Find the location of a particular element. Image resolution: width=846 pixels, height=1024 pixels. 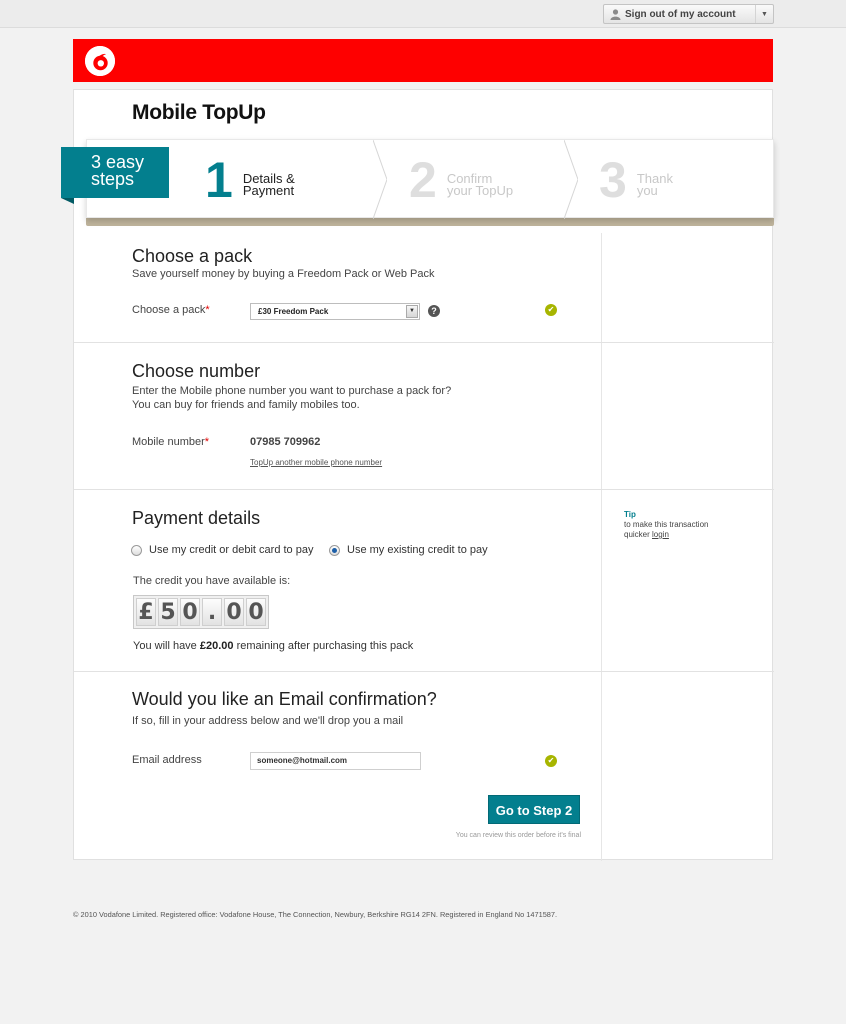

brand-banner is located at coordinates (423, 60).